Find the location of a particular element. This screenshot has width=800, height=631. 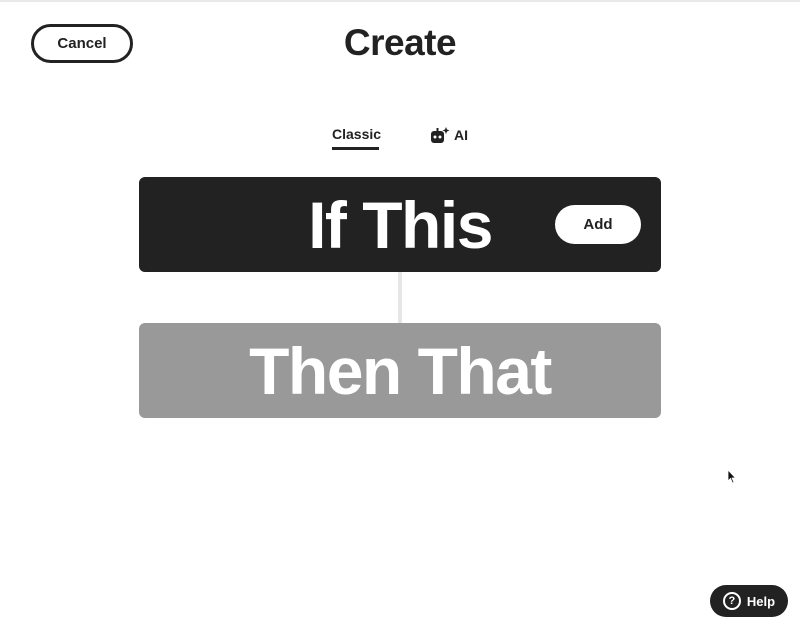

add-trigger-button: Add is located at coordinates (598, 224).